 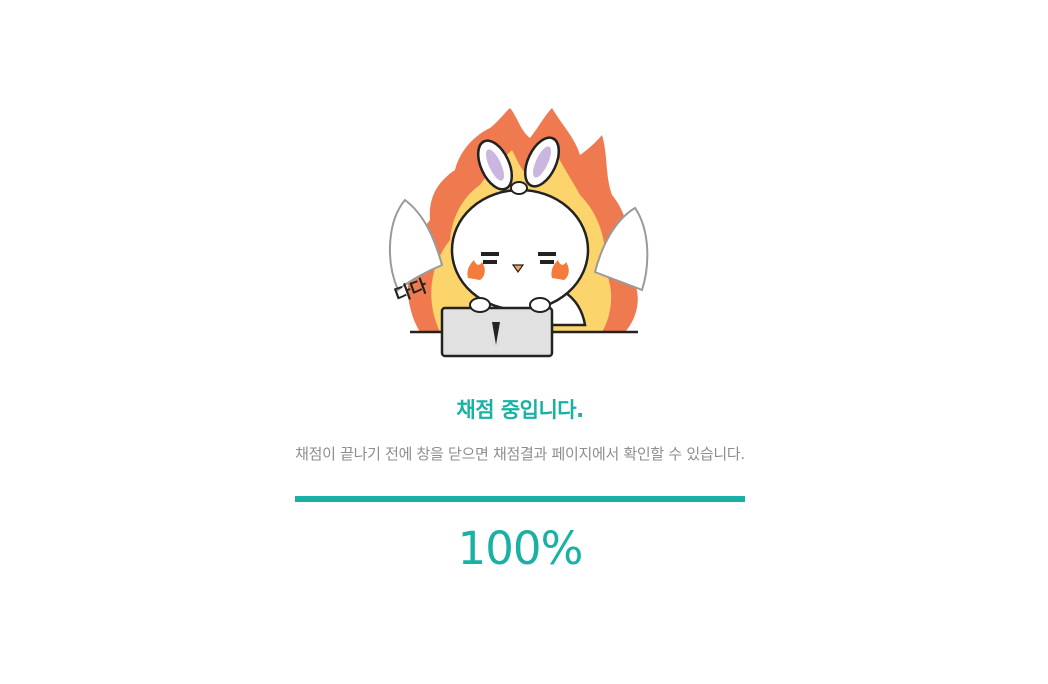 I want to click on page-title: 채점 중입니다., so click(x=520, y=410).